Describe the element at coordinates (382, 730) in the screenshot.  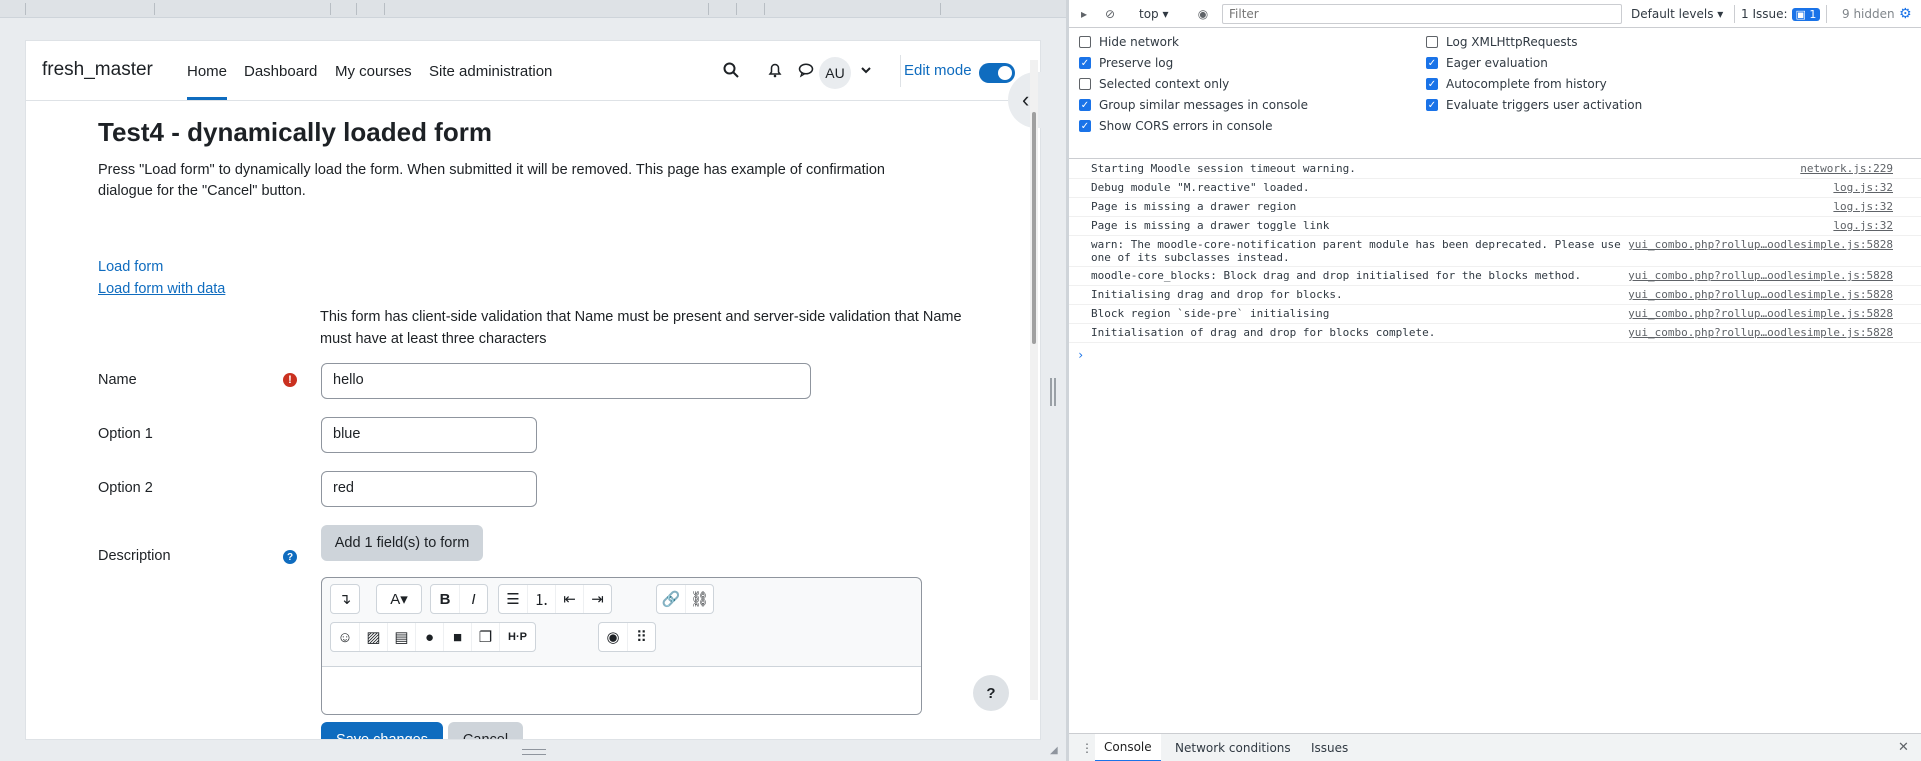
I see `save-changes-button: Save changes` at that location.